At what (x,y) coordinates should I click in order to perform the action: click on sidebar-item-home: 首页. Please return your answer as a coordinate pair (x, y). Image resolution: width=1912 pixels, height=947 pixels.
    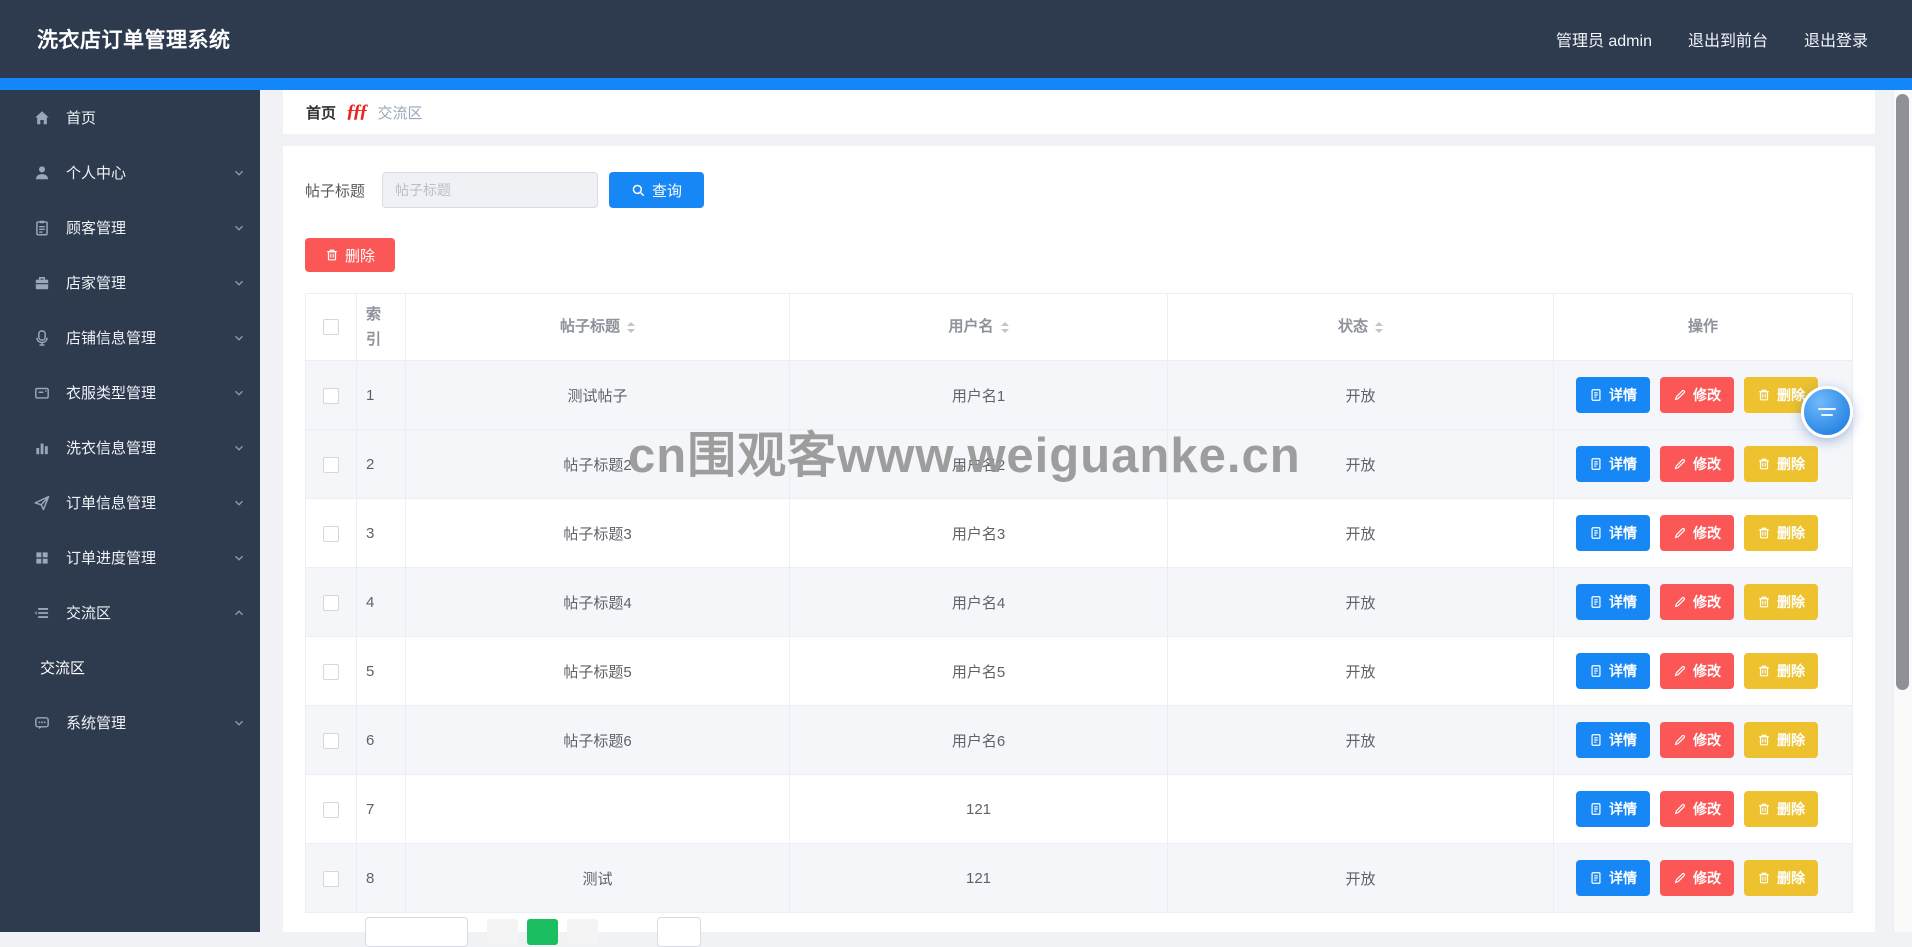
    Looking at the image, I should click on (130, 117).